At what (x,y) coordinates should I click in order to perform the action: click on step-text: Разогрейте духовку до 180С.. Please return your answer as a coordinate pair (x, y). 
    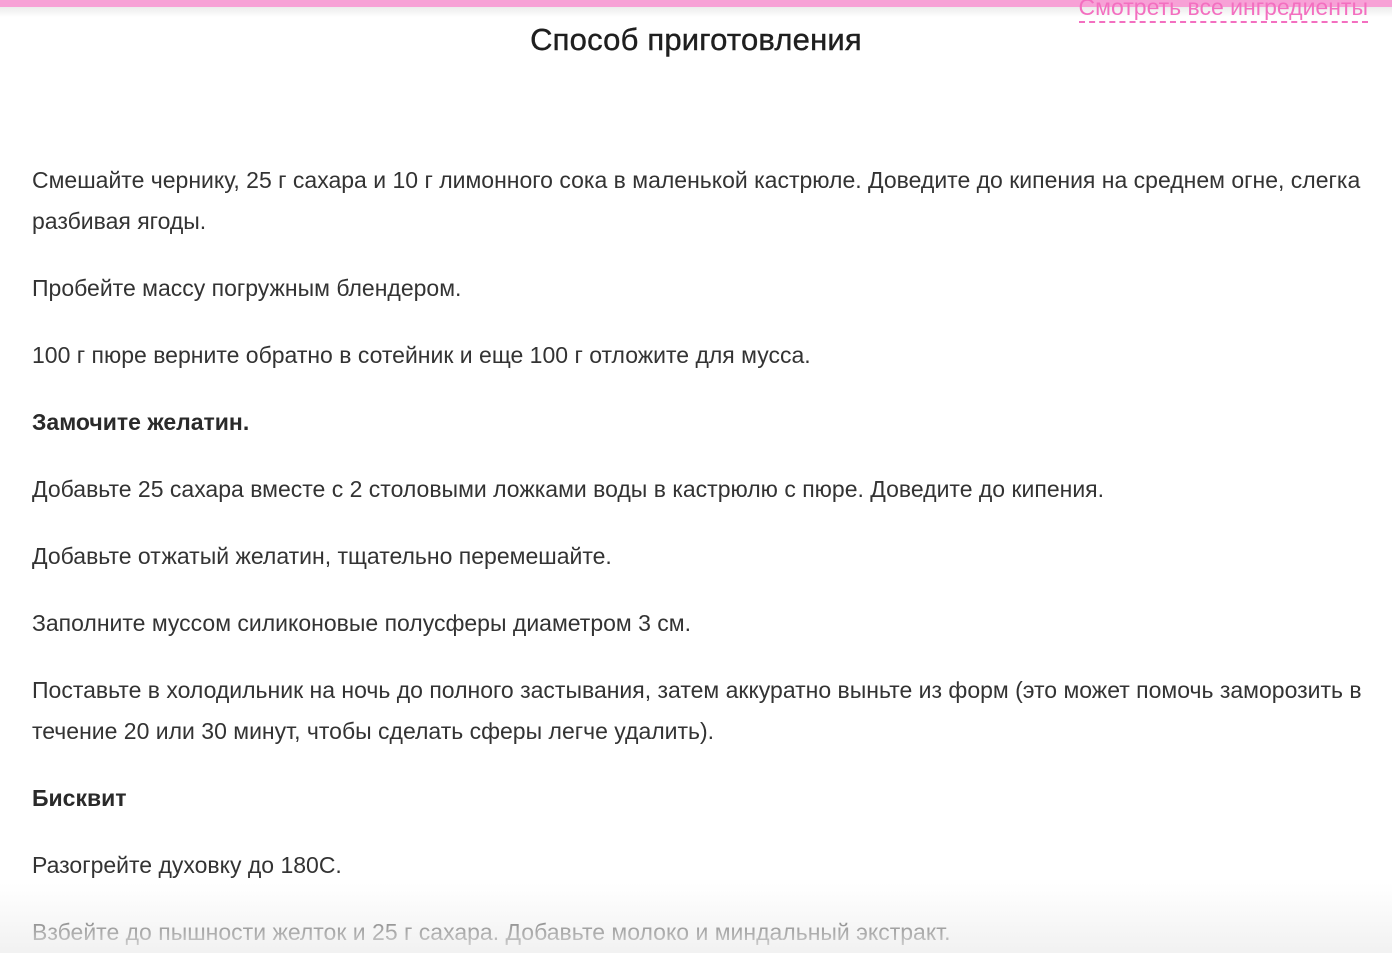
    Looking at the image, I should click on (187, 865).